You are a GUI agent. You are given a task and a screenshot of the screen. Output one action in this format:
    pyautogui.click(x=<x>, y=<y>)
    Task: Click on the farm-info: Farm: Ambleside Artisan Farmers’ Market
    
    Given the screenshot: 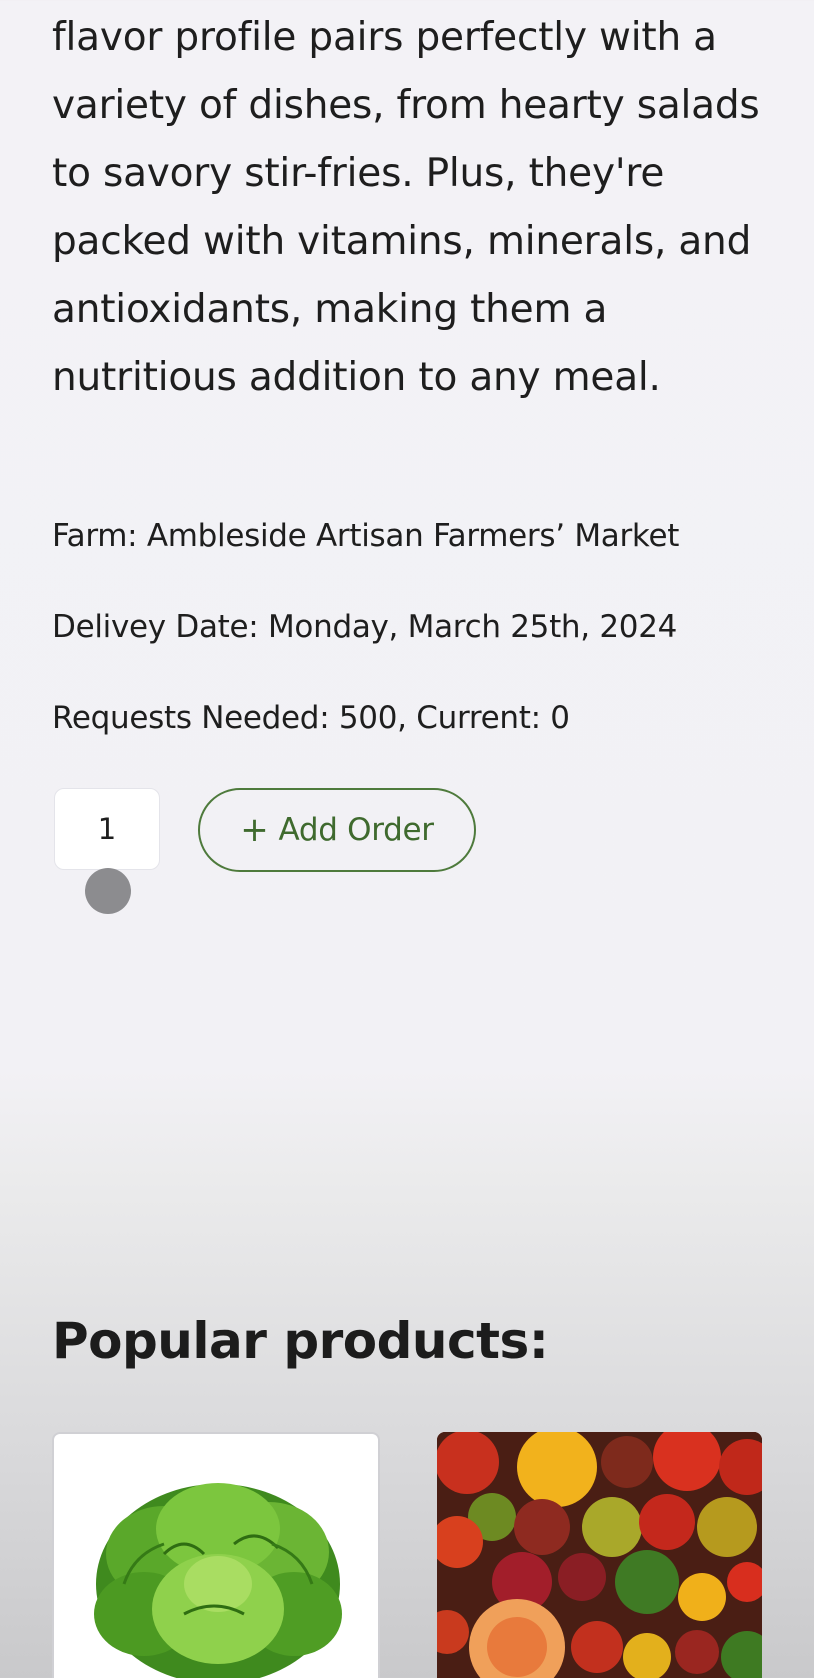 What is the action you would take?
    pyautogui.click(x=366, y=536)
    